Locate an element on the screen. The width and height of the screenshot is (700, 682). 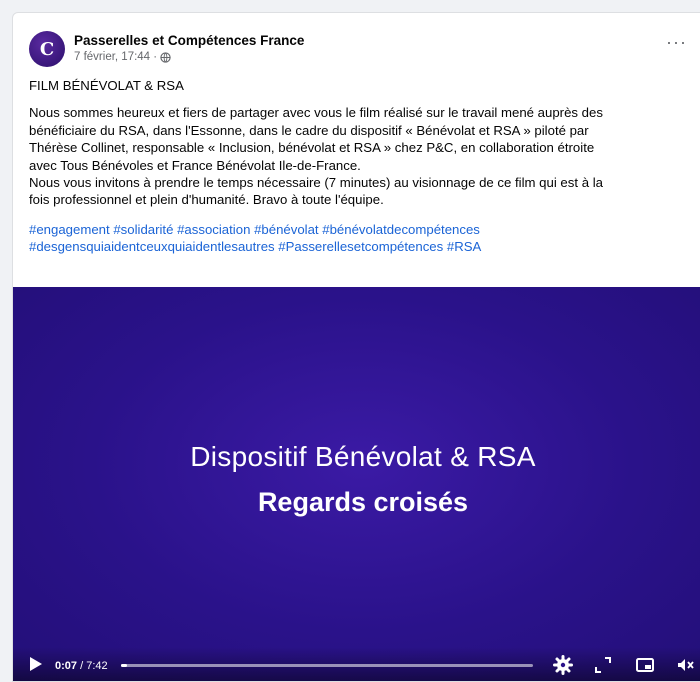
post-title: FILM BÉNÉVOLAT & RSA is located at coordinates (106, 85).